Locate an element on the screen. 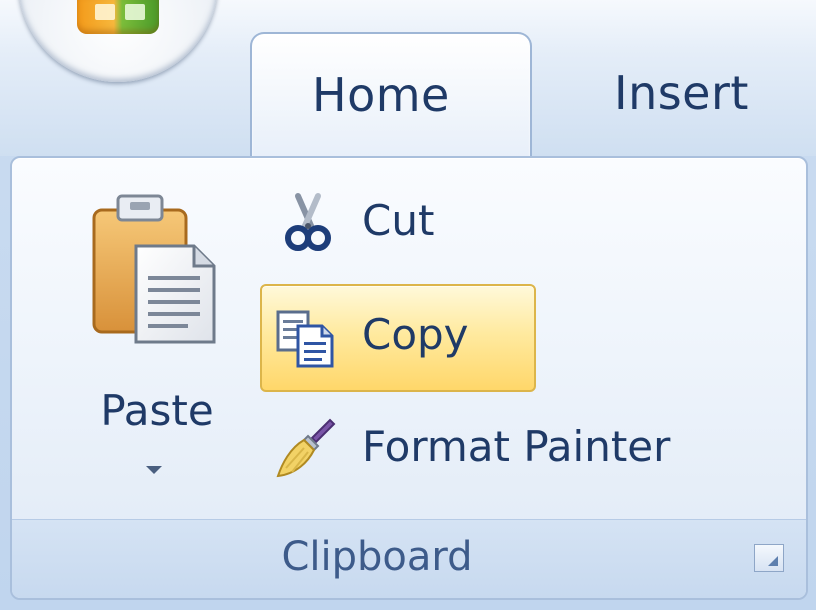 This screenshot has width=816, height=610. copy-button: Copy is located at coordinates (398, 338).